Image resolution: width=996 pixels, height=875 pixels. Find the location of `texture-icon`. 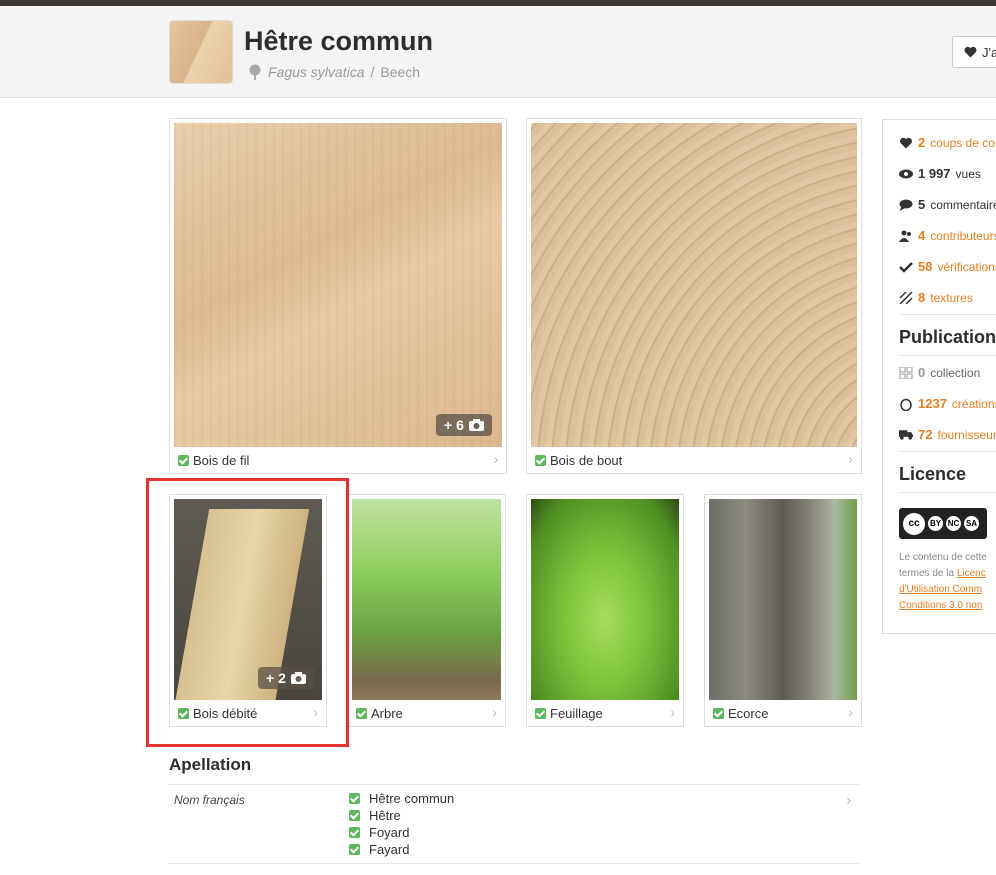

texture-icon is located at coordinates (906, 297).